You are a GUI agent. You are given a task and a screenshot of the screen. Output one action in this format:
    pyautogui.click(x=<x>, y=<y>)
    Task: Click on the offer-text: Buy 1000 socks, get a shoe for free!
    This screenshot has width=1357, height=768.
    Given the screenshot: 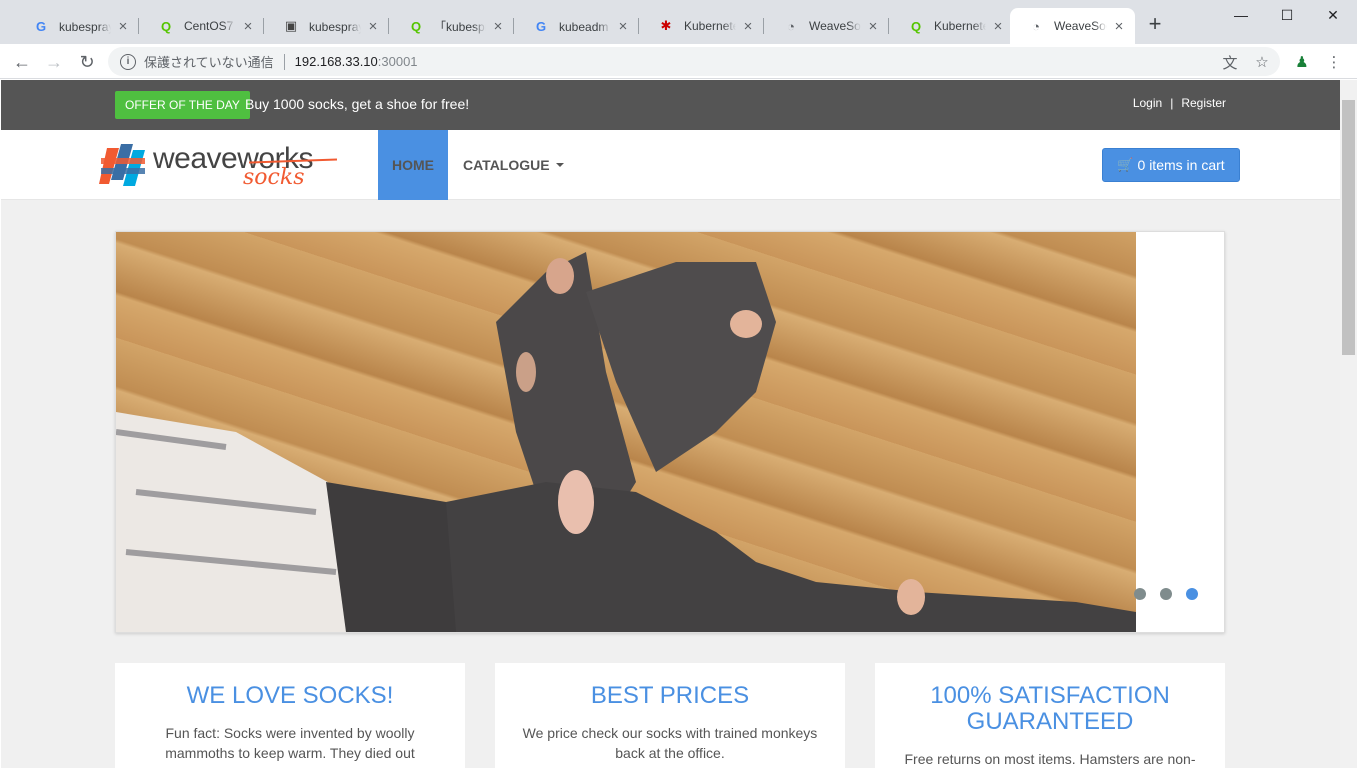 What is the action you would take?
    pyautogui.click(x=357, y=104)
    